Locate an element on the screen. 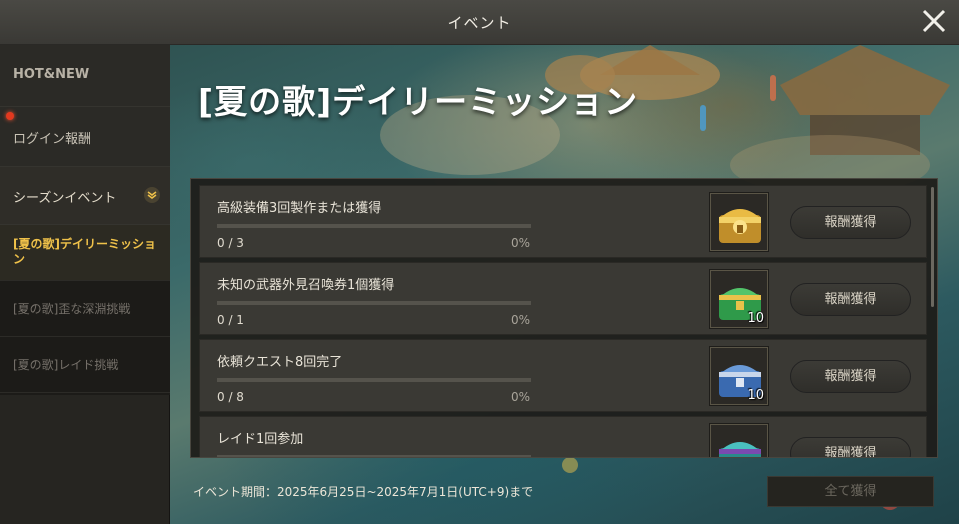  close-button is located at coordinates (934, 21).